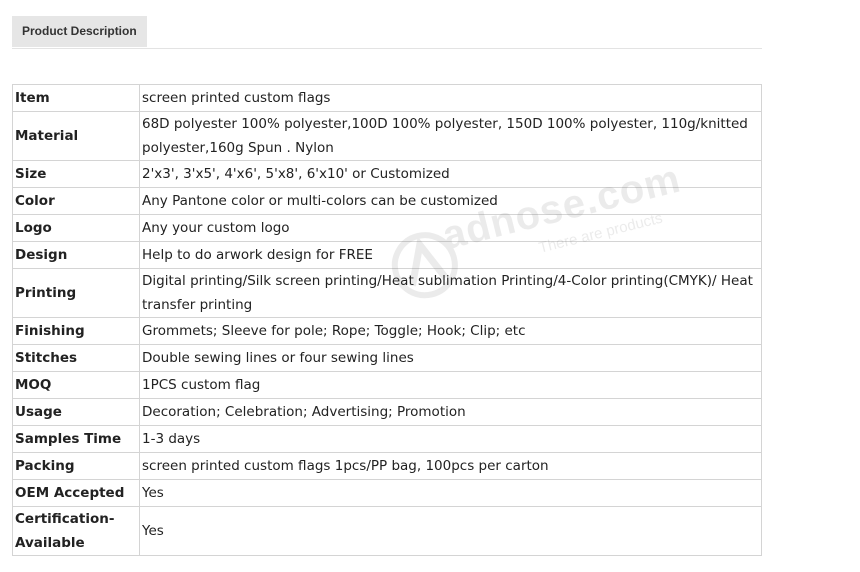 The width and height of the screenshot is (860, 572). What do you see at coordinates (76, 201) in the screenshot?
I see `spec-label: Color` at bounding box center [76, 201].